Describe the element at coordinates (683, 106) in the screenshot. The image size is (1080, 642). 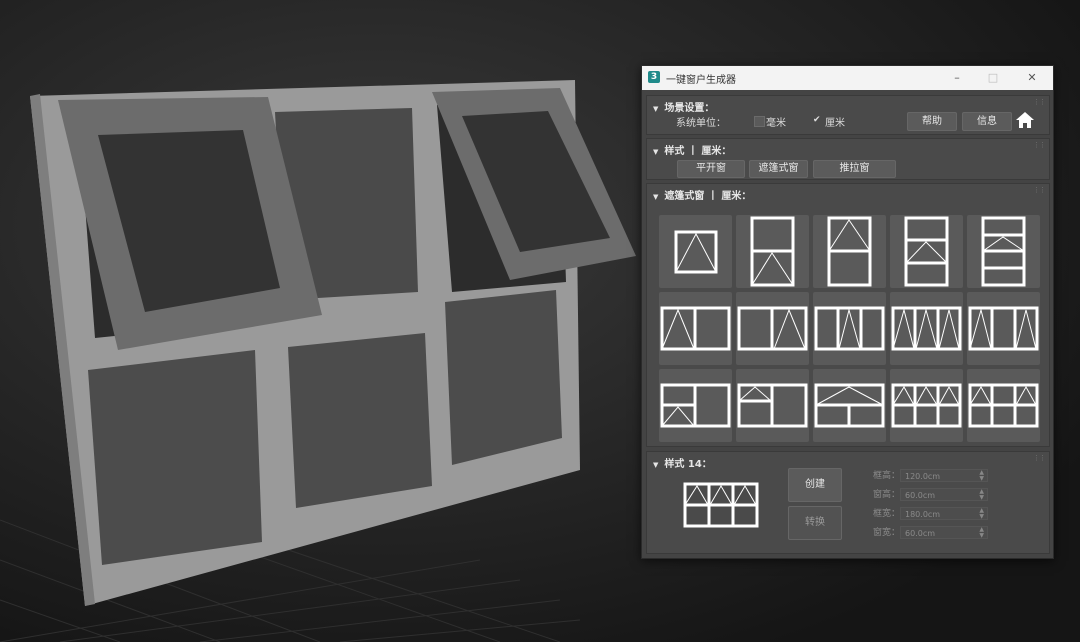
I see `scene-settings-header: ▼ 场景设置：` at that location.